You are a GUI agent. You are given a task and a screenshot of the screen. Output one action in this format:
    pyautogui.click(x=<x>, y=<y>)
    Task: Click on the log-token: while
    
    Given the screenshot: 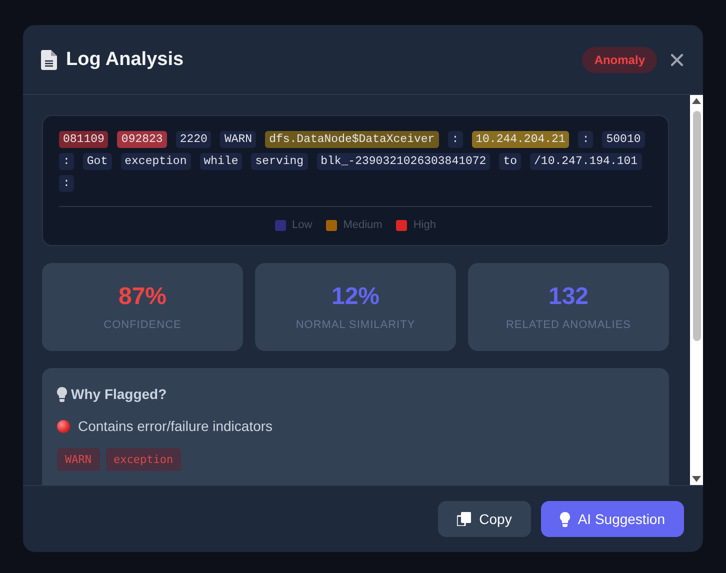 What is the action you would take?
    pyautogui.click(x=221, y=161)
    